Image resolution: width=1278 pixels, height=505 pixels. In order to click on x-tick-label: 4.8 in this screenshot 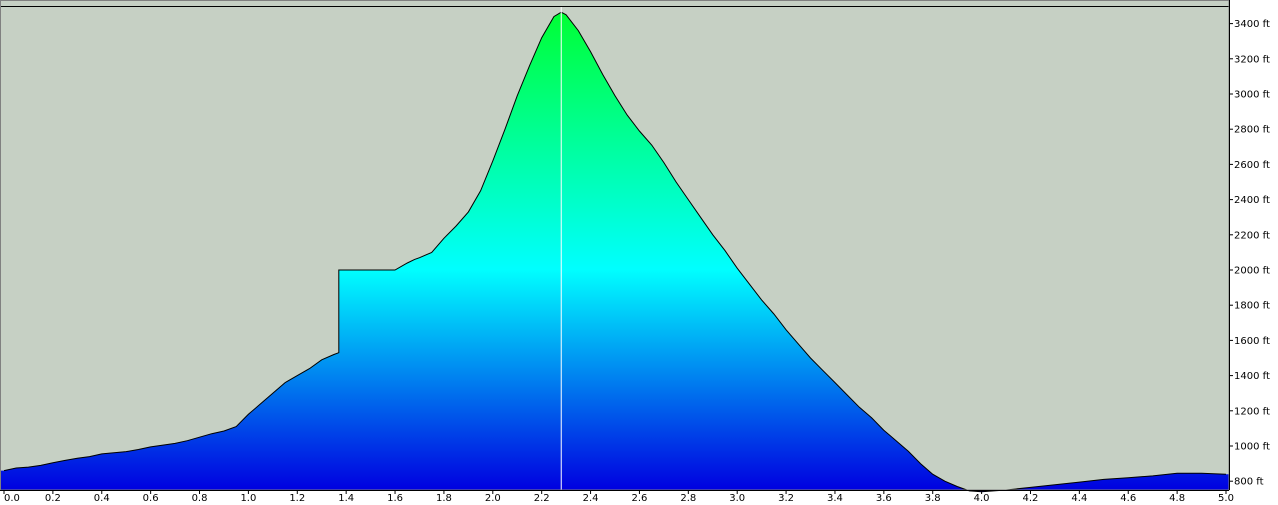, I will do `click(1177, 498)`.